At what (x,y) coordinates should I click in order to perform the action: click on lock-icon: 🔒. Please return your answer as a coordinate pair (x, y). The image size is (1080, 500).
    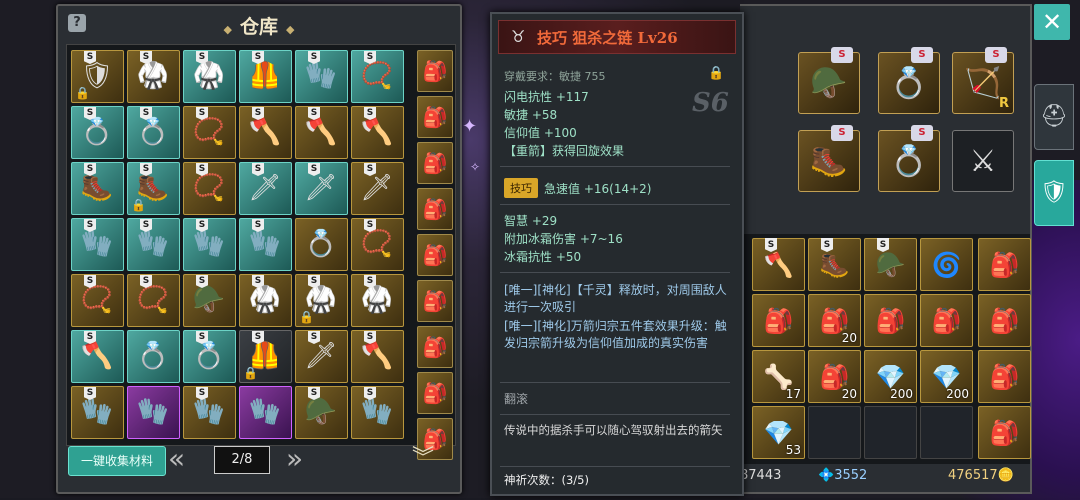
    Looking at the image, I should click on (716, 73).